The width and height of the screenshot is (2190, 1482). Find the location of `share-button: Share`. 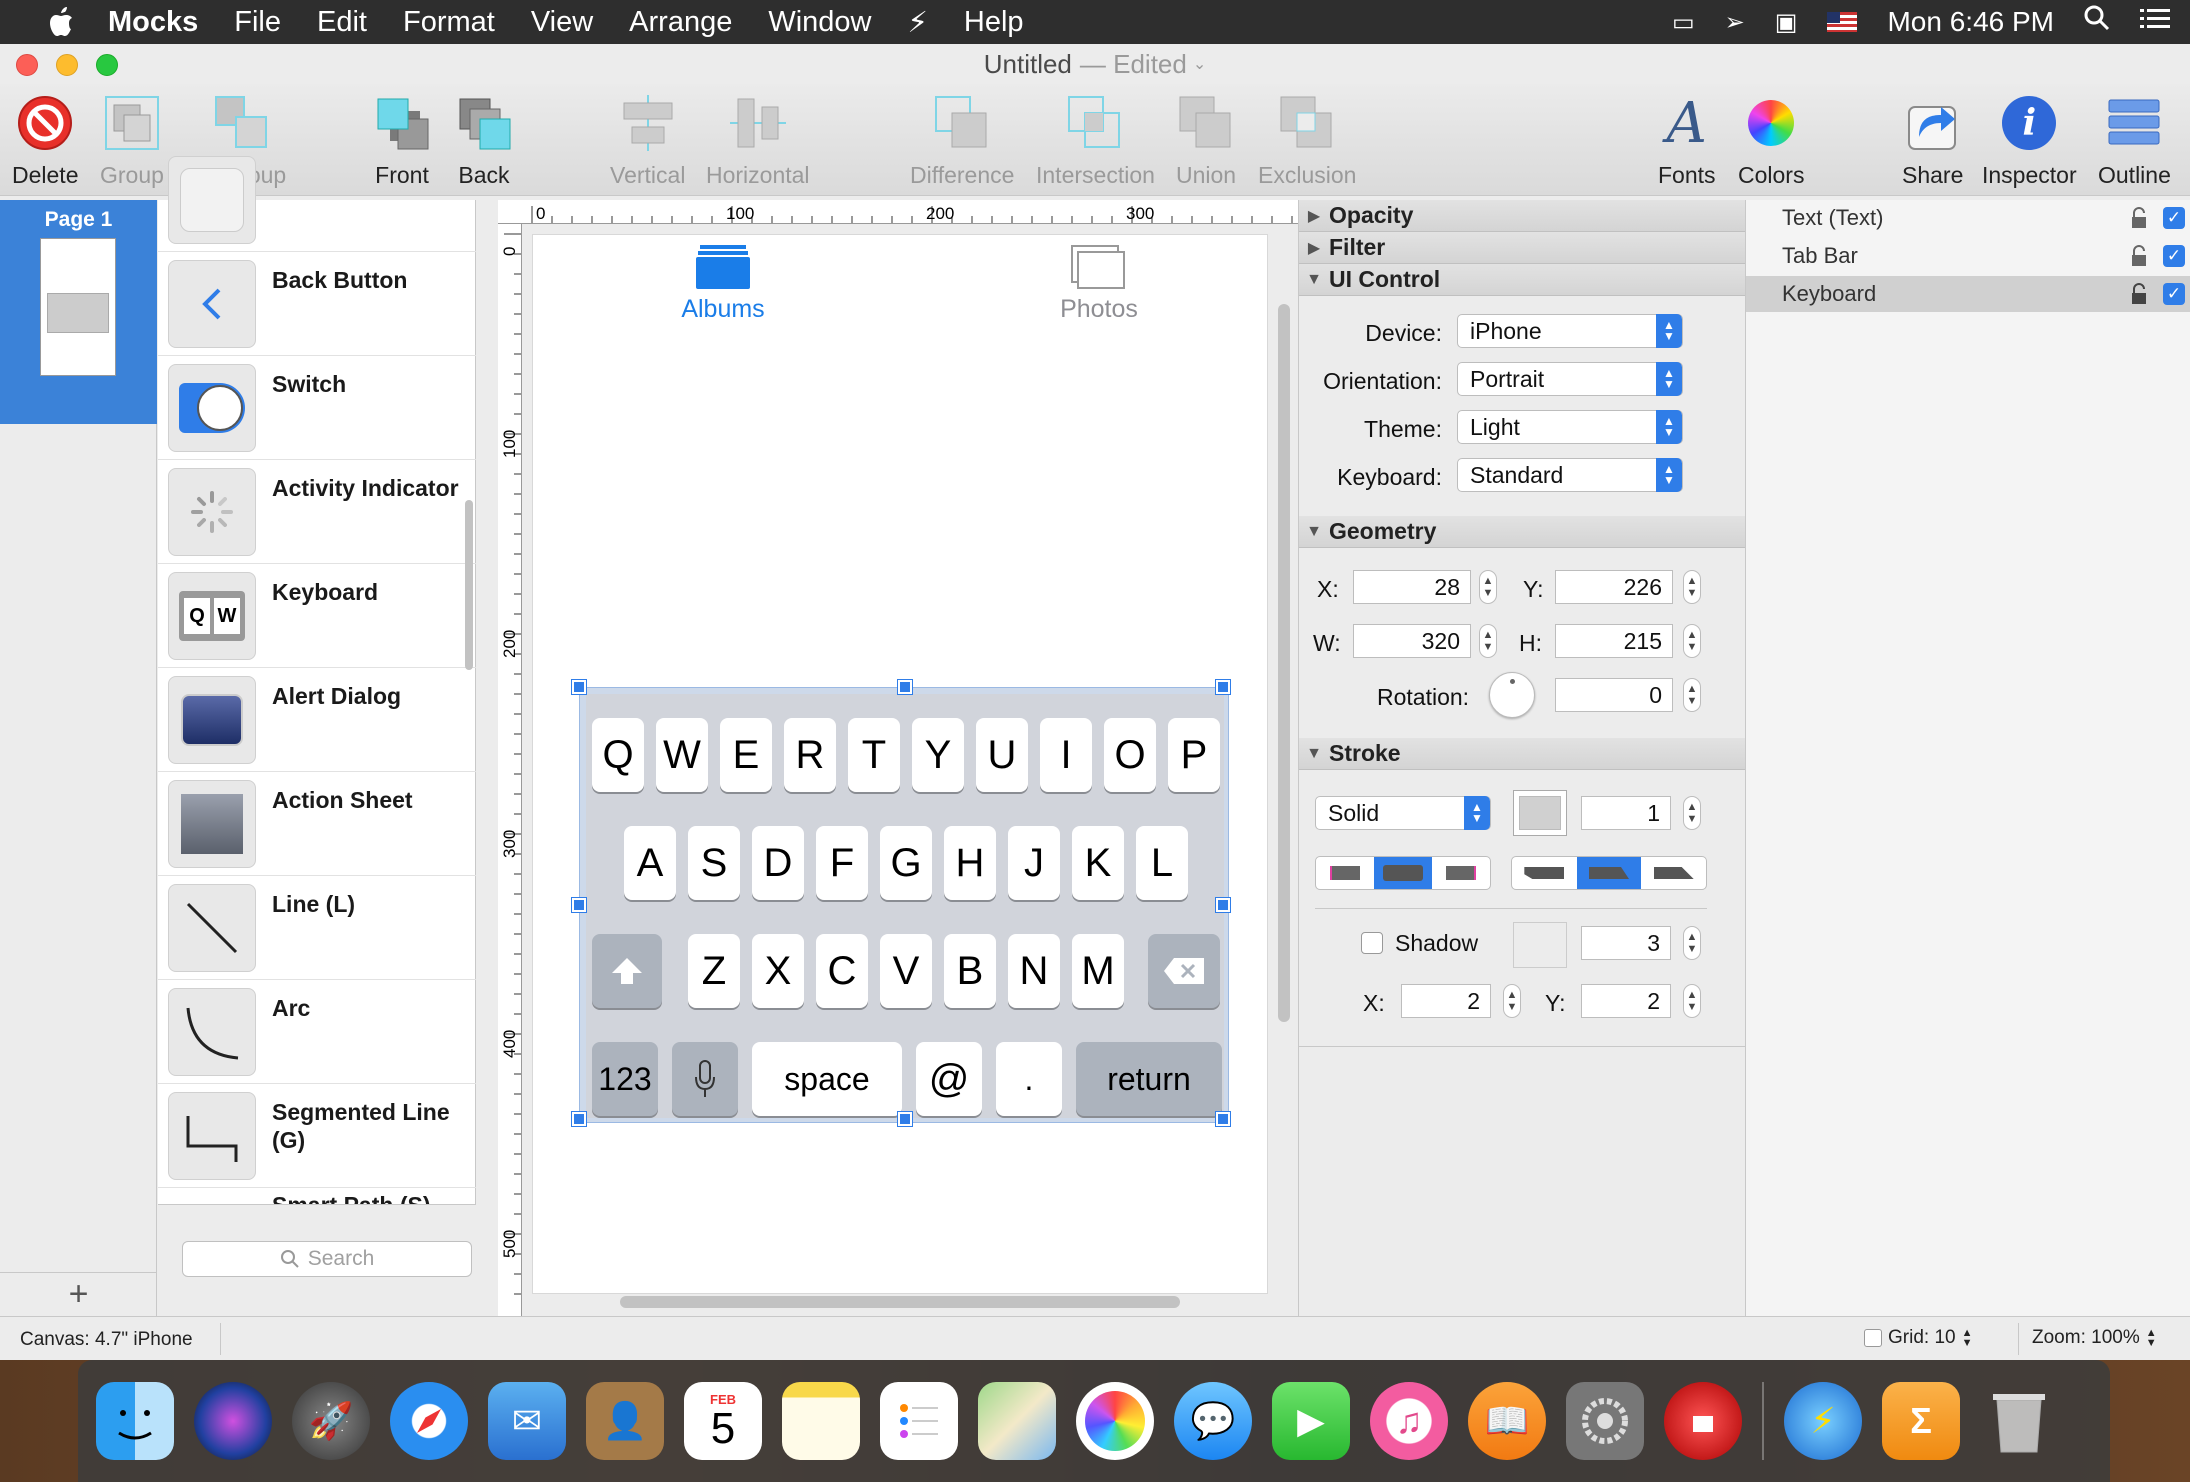

share-button: Share is located at coordinates (1932, 139).